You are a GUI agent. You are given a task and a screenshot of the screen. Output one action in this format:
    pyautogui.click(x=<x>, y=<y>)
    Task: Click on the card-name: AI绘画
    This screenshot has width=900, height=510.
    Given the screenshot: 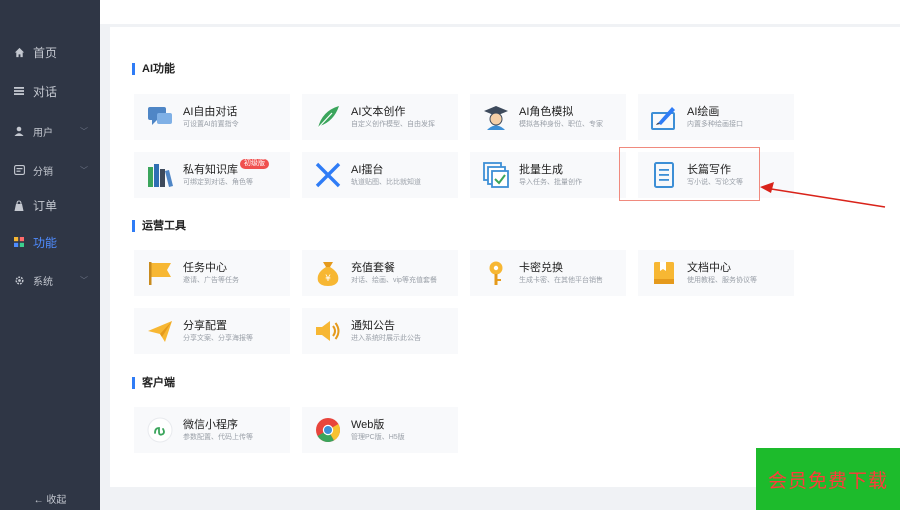 What is the action you would take?
    pyautogui.click(x=703, y=111)
    